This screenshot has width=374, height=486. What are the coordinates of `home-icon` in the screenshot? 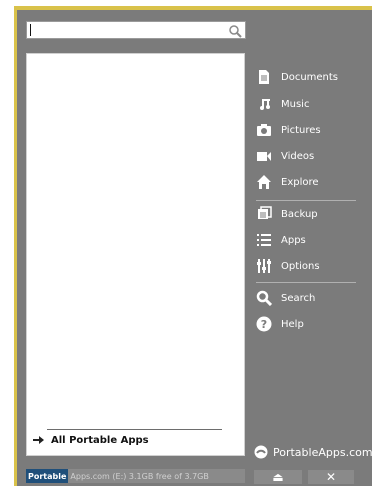 It's located at (264, 182).